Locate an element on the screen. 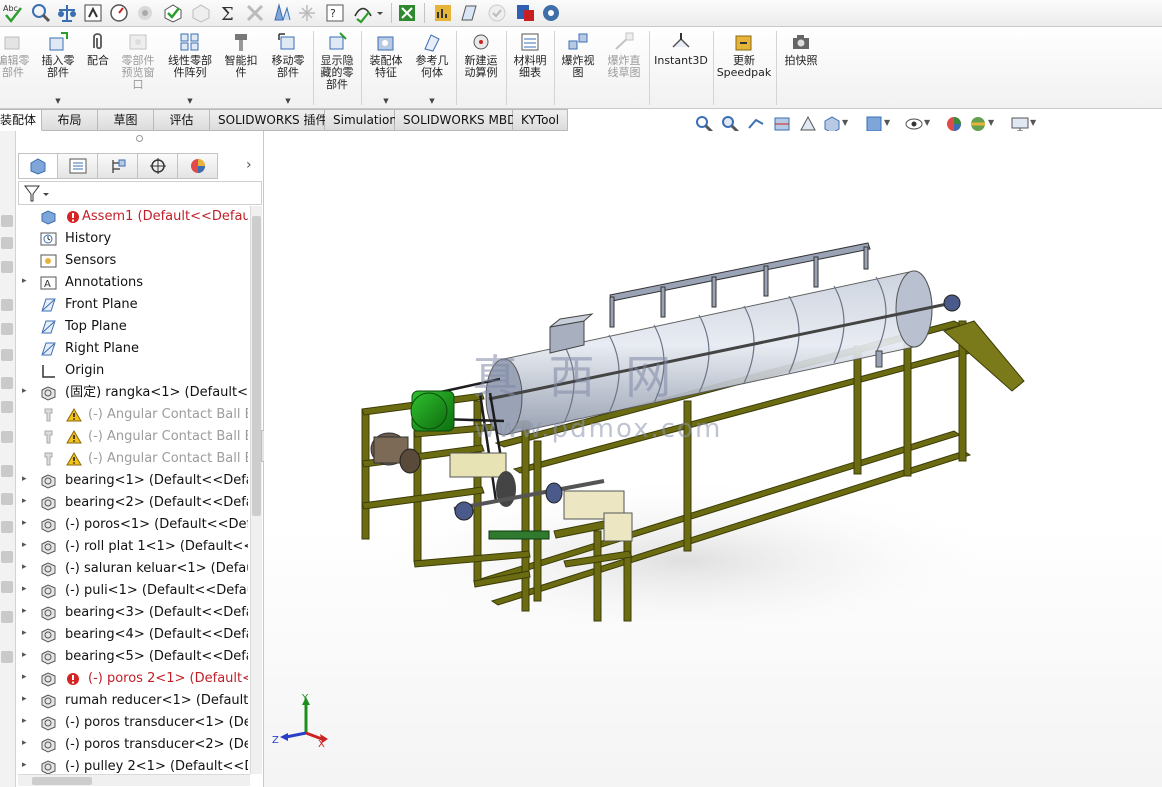 The image size is (1162, 787). tree-filter-box is located at coordinates (140, 193).